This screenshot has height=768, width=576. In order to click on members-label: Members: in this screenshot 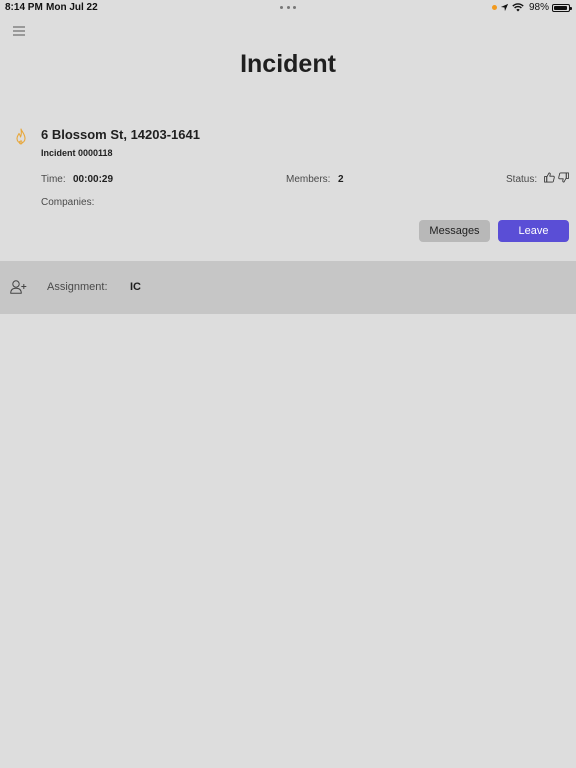, I will do `click(308, 179)`.